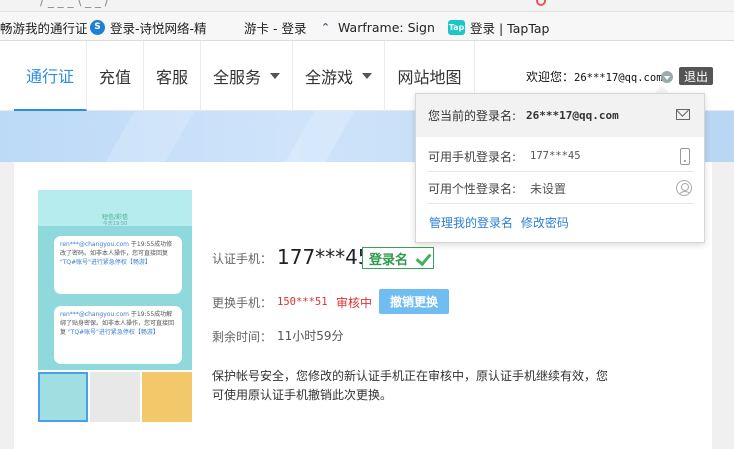 Image resolution: width=734 pixels, height=449 pixels. I want to click on review-status: 审核中, so click(354, 303).